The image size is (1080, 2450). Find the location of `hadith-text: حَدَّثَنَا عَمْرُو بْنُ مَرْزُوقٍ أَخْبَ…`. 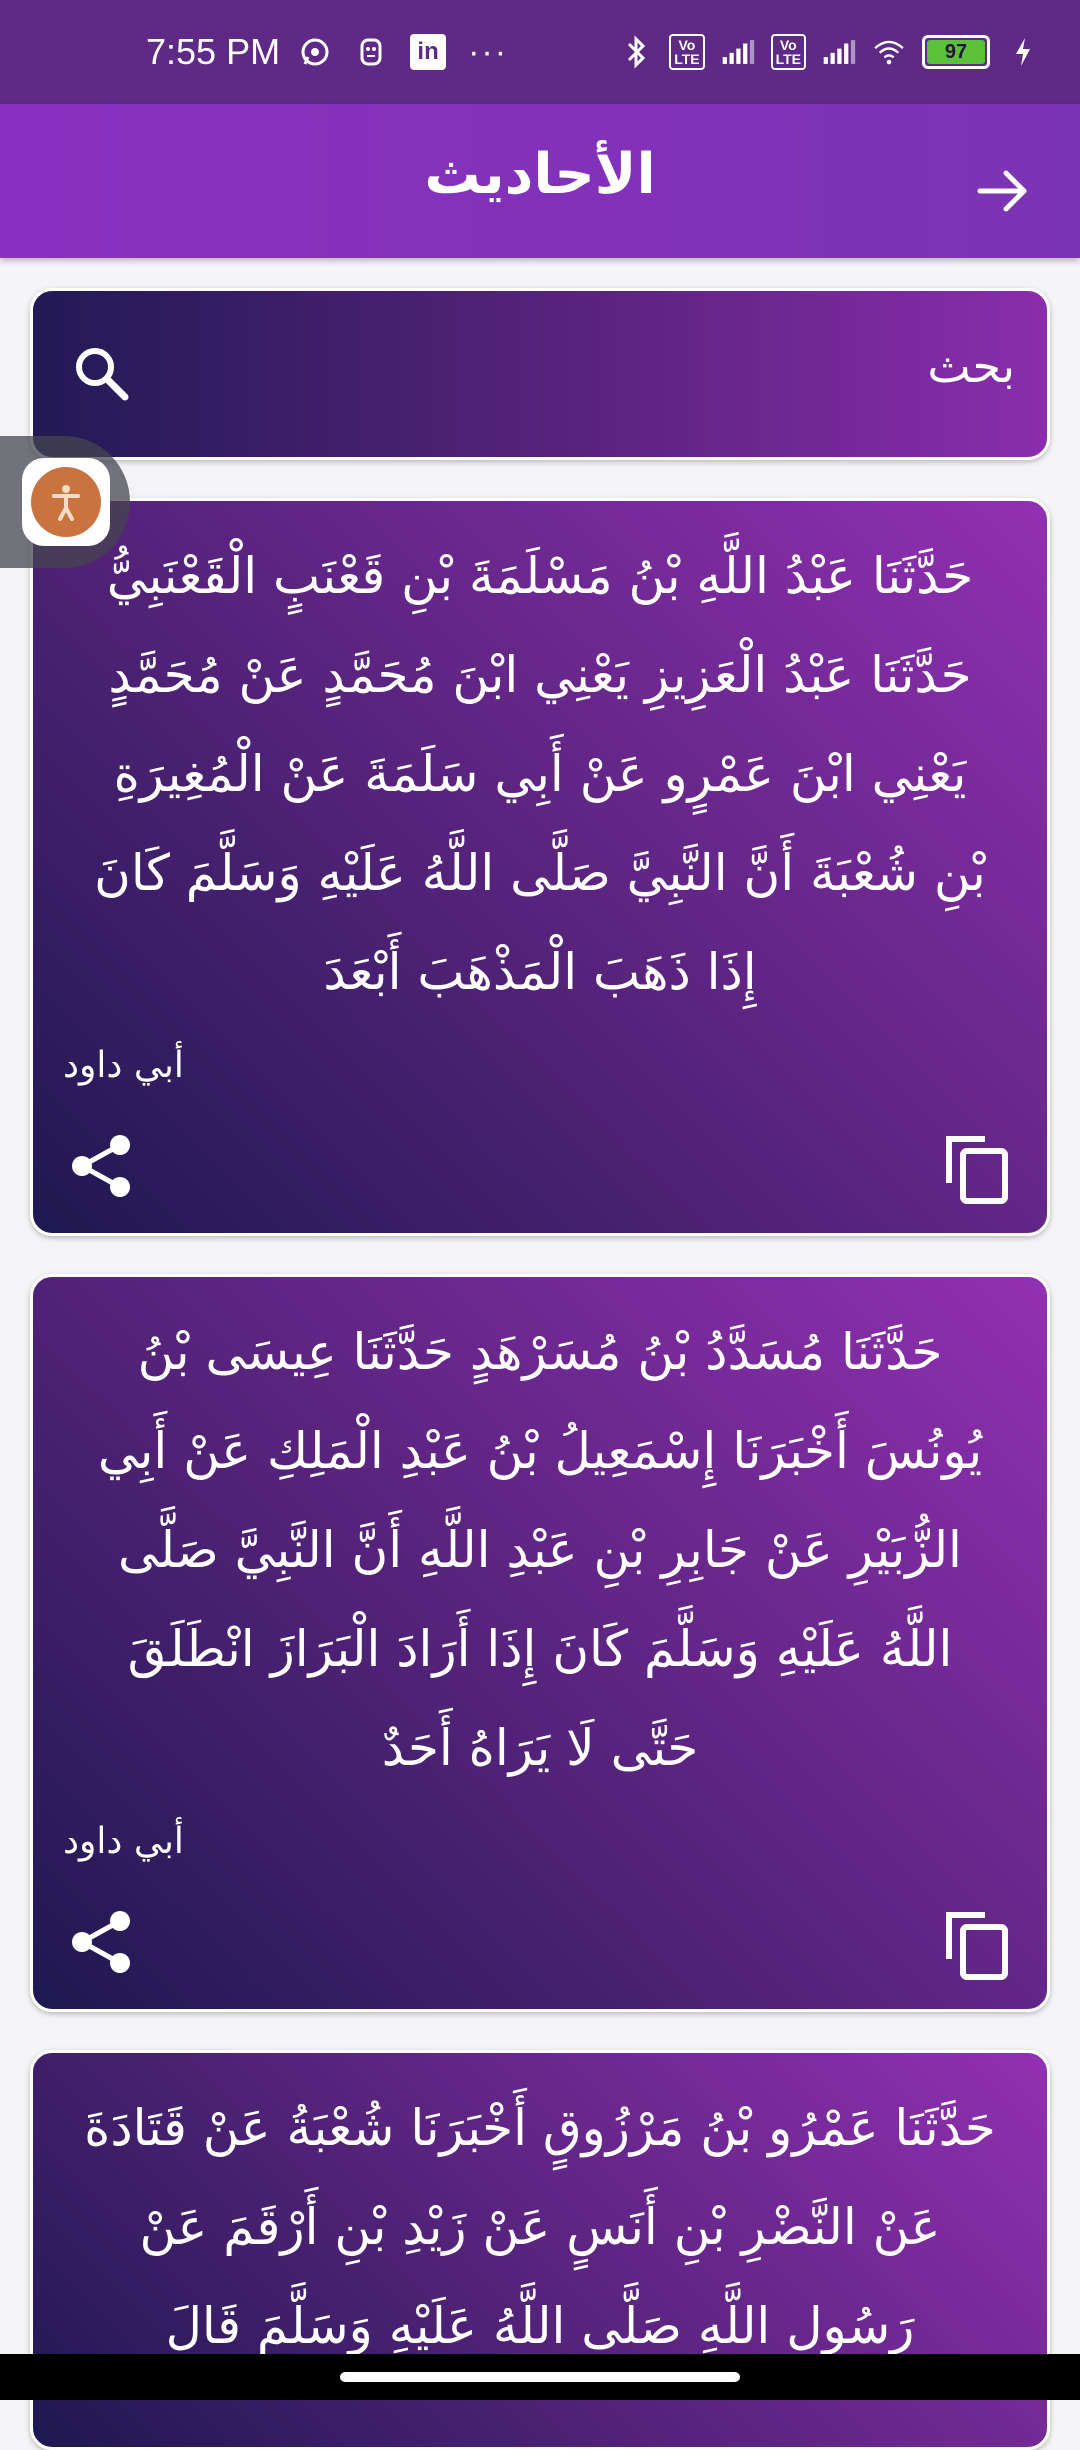

hadith-text: حَدَّثَنَا عَمْرُو بْنُ مَرْزُوقٍ أَخْبَ… is located at coordinates (540, 2227).